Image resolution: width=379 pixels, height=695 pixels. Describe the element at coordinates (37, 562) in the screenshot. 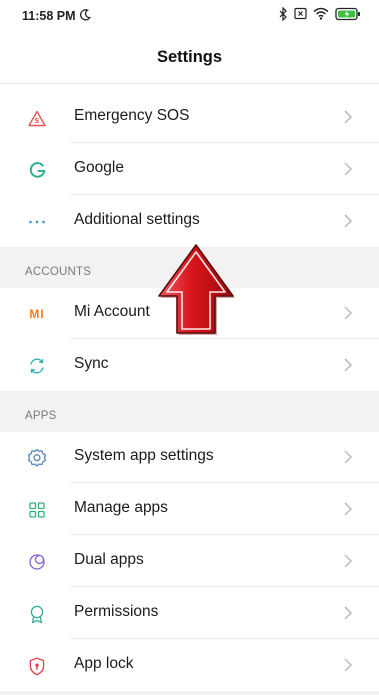

I see `dual-apps-icon` at that location.